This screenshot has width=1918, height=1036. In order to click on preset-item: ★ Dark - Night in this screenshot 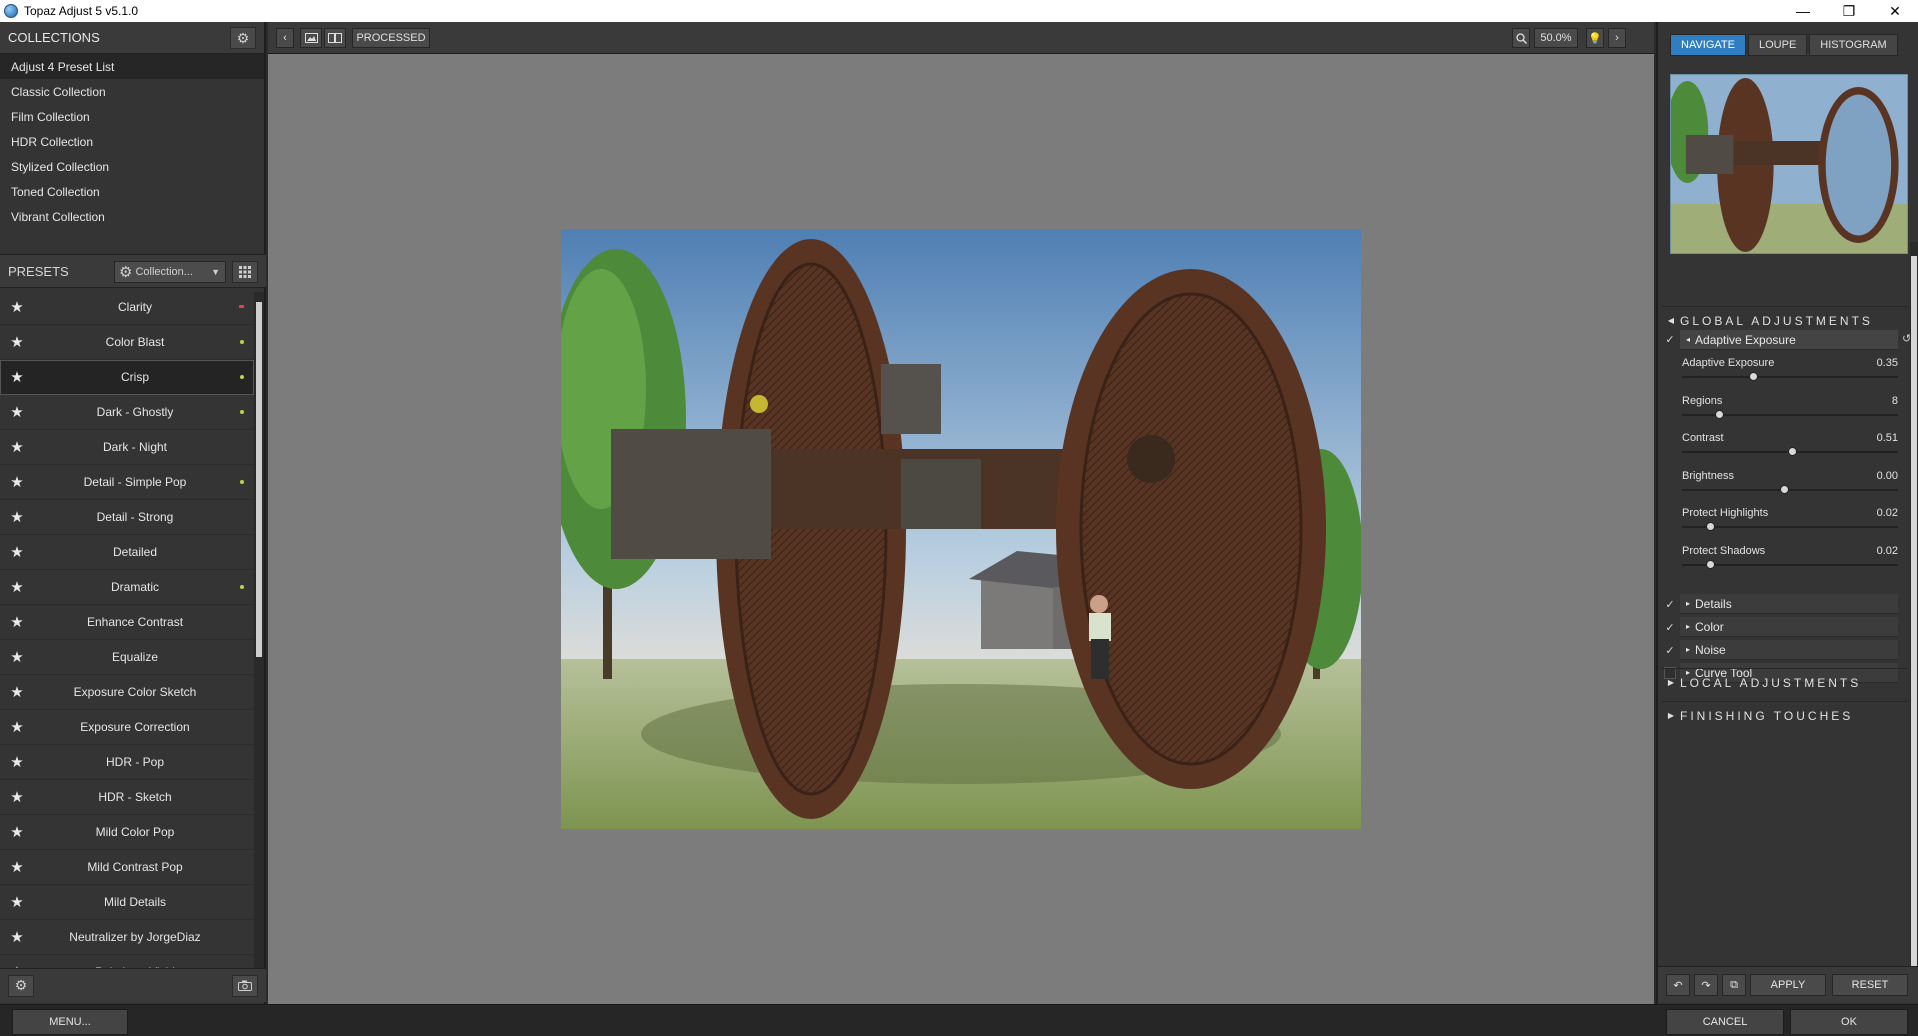, I will do `click(127, 447)`.